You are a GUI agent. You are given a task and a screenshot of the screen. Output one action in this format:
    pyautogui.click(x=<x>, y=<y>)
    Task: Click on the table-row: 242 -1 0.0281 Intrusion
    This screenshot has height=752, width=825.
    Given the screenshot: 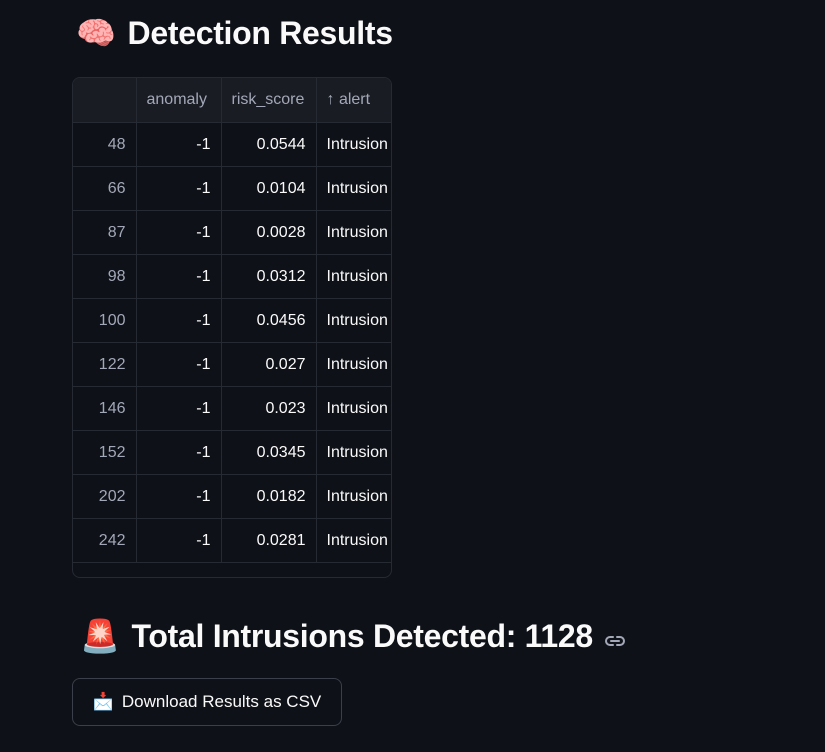 What is the action you would take?
    pyautogui.click(x=232, y=540)
    